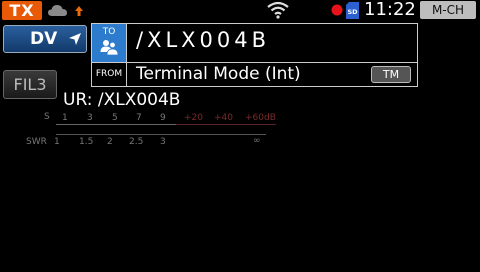 This screenshot has height=272, width=480. I want to click on ur-callsign: UR: /XLX004B, so click(122, 100).